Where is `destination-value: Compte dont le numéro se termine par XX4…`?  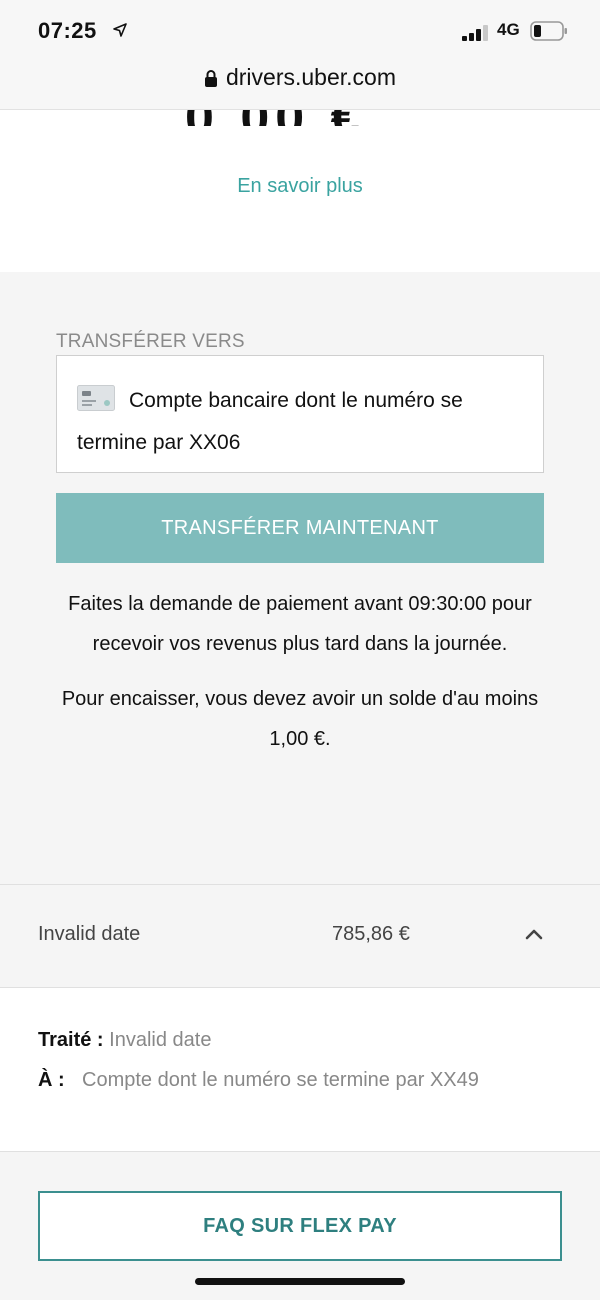 destination-value: Compte dont le numéro se termine par XX4… is located at coordinates (280, 1080).